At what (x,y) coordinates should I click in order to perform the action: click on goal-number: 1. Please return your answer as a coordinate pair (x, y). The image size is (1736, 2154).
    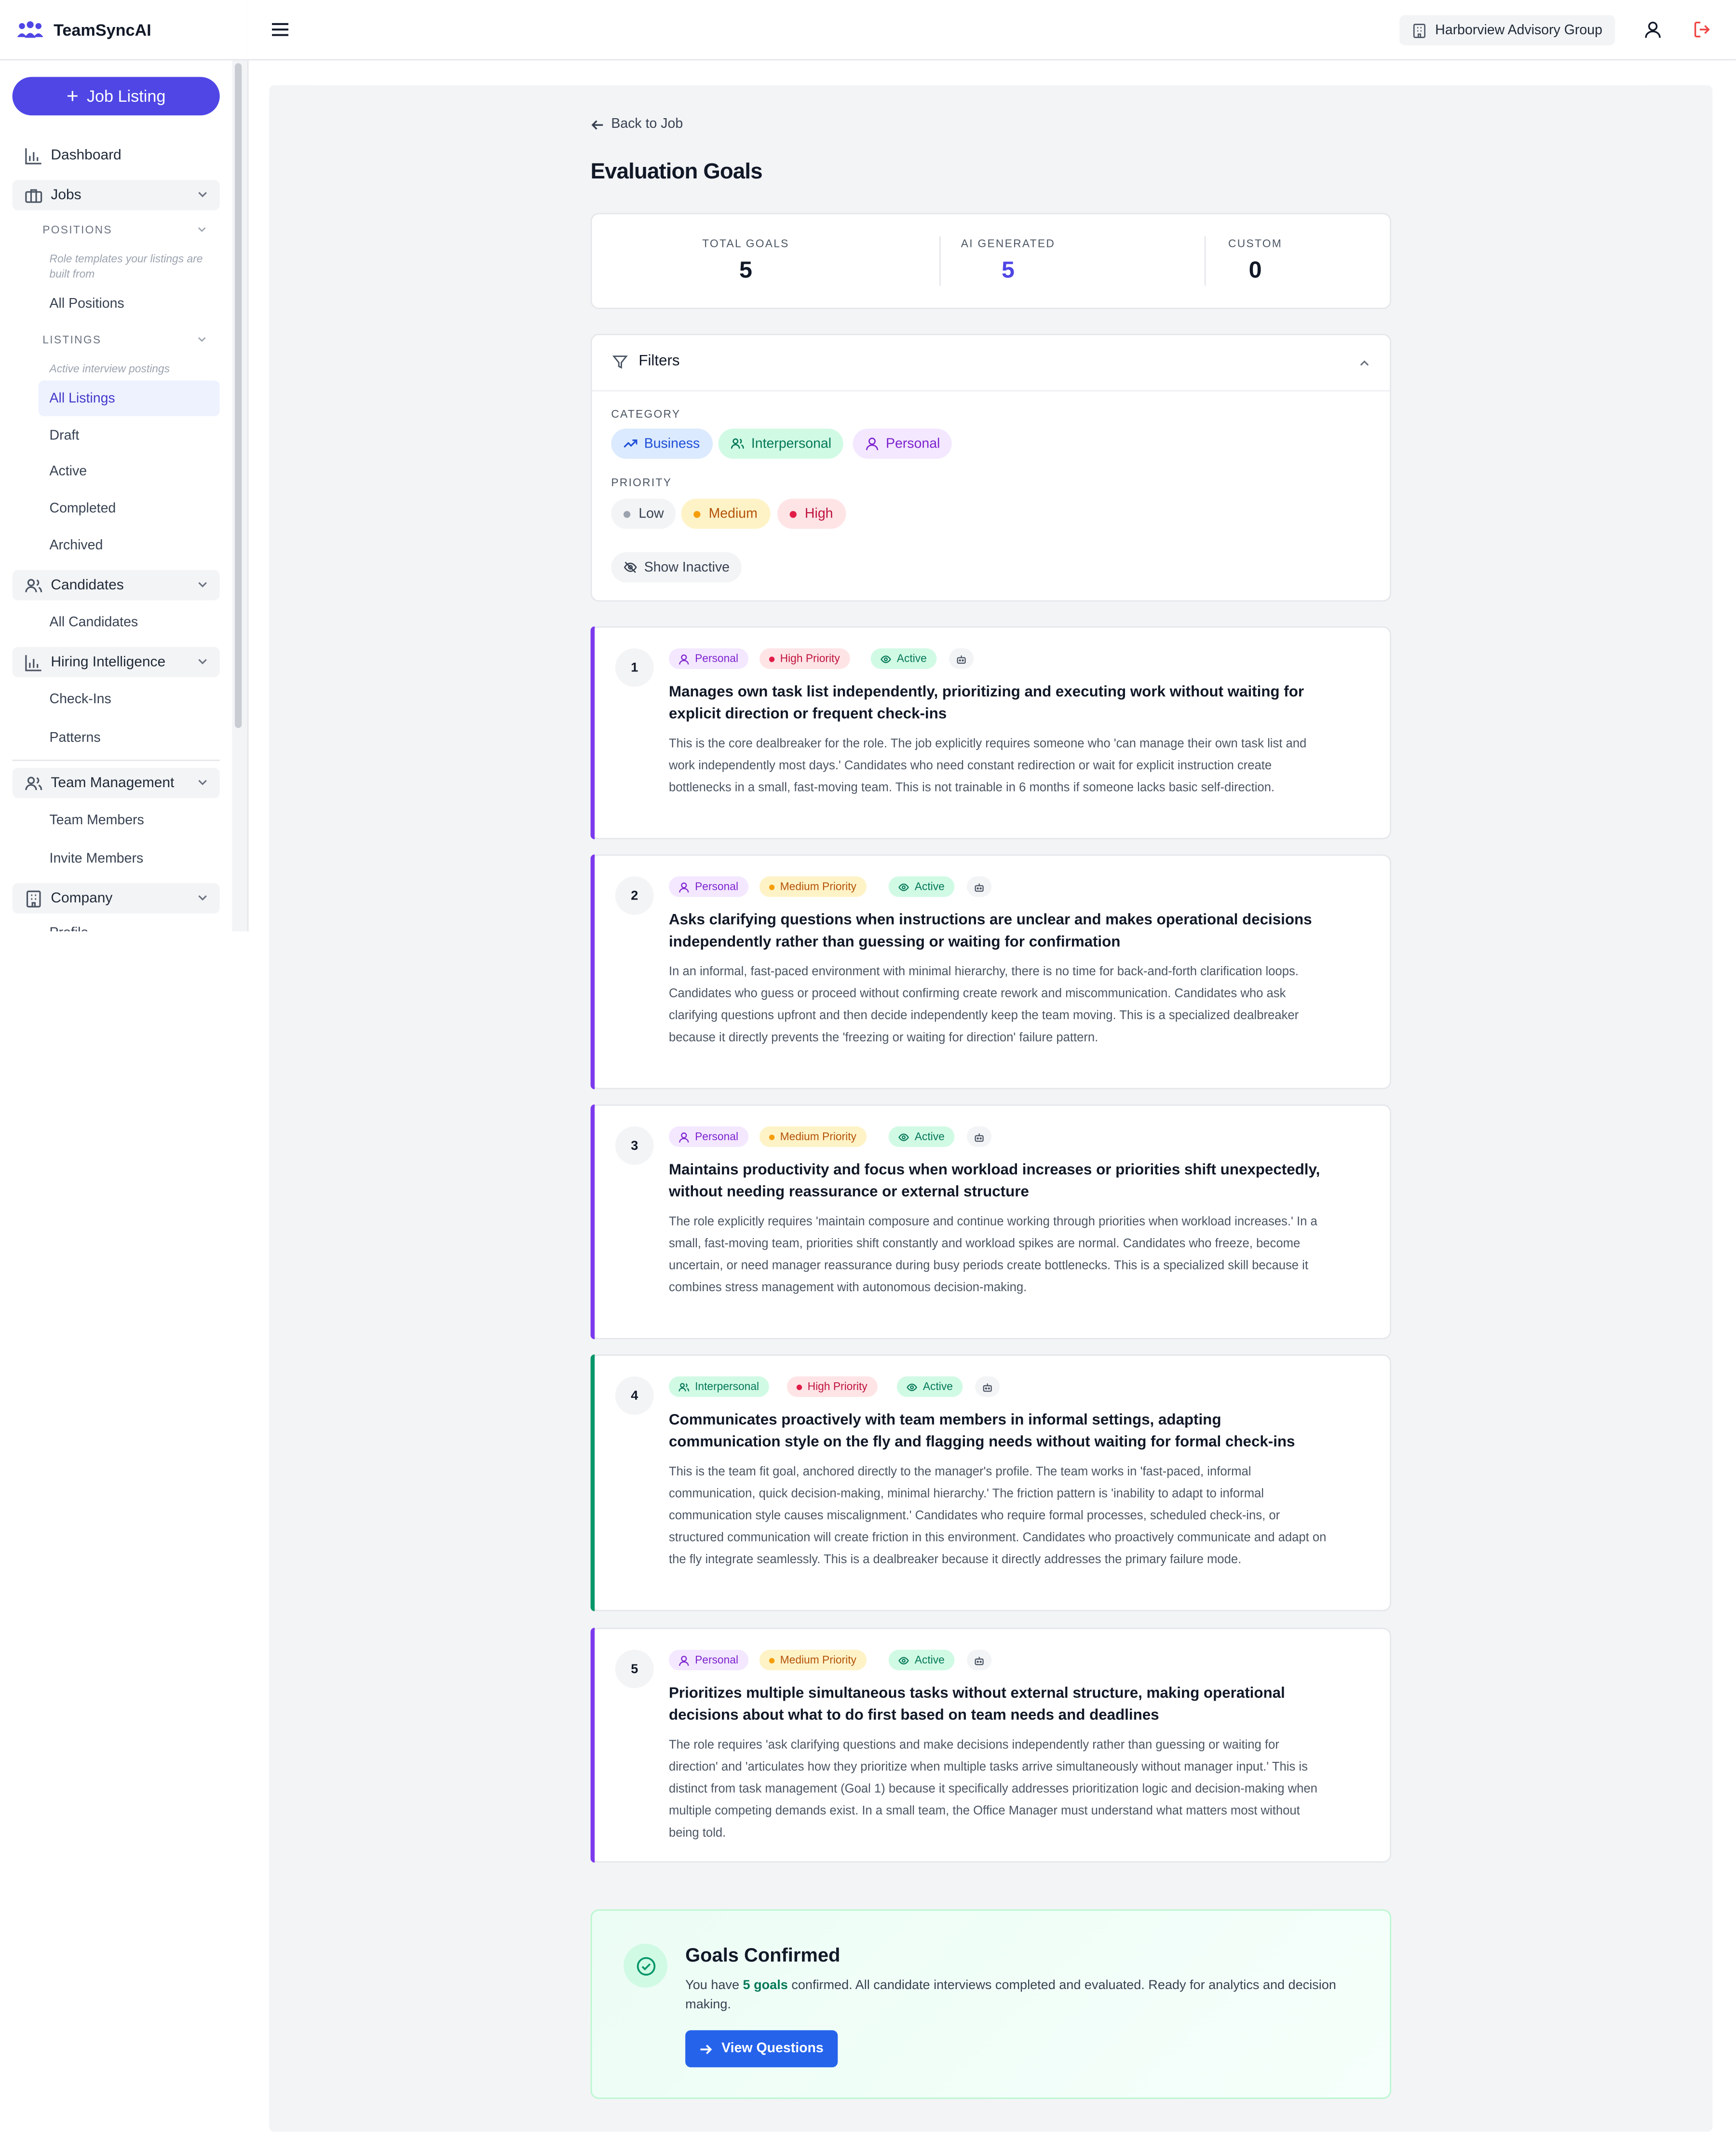
    Looking at the image, I should click on (634, 667).